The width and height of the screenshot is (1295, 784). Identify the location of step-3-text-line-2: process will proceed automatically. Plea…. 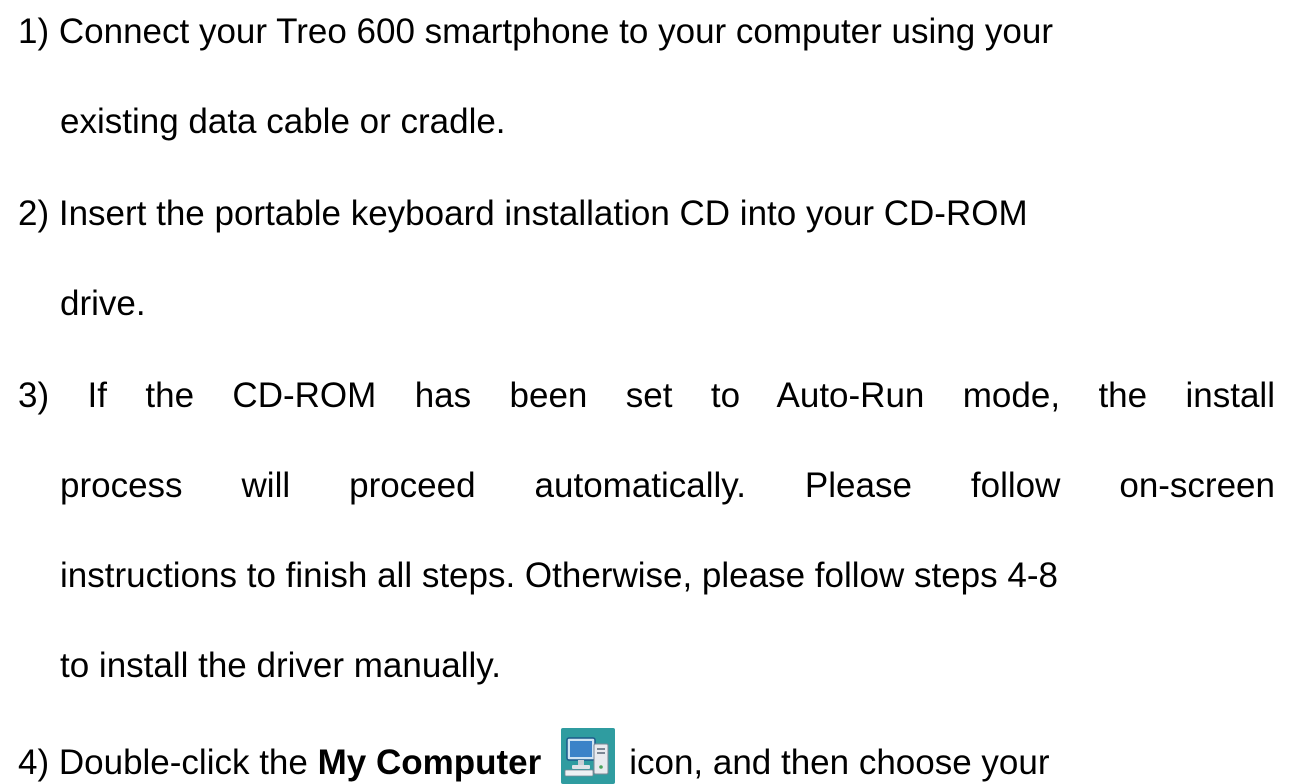
(667, 485).